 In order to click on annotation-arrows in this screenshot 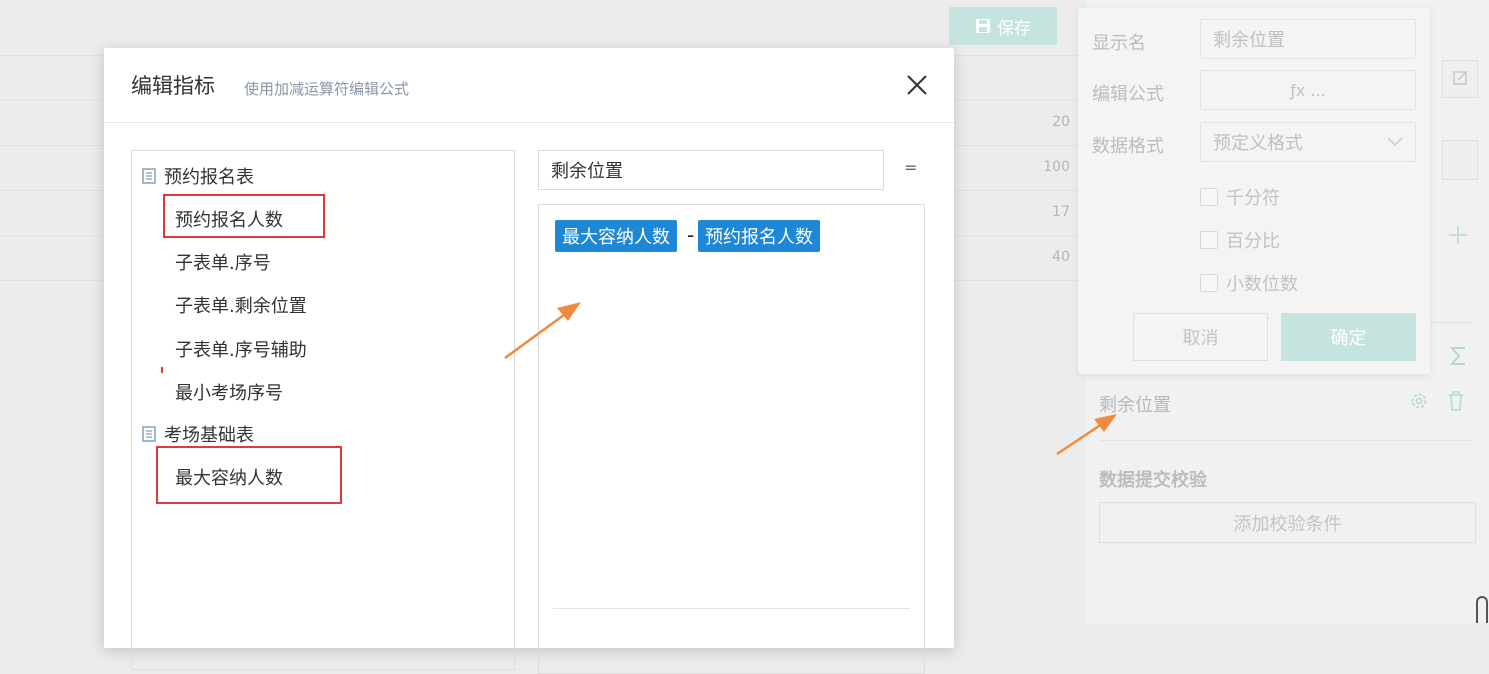, I will do `click(810, 379)`.